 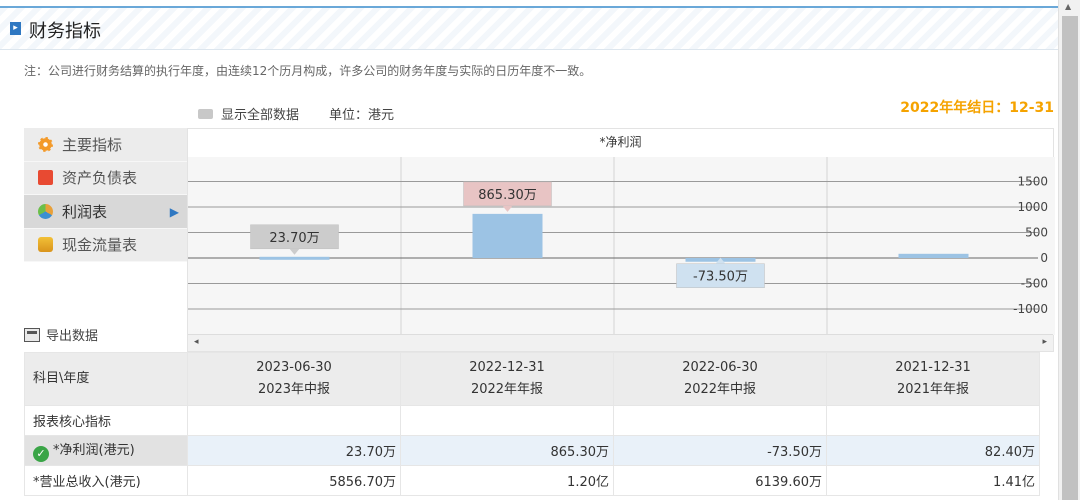 What do you see at coordinates (196, 342) in the screenshot?
I see `scroll-left-icon: ◂` at bounding box center [196, 342].